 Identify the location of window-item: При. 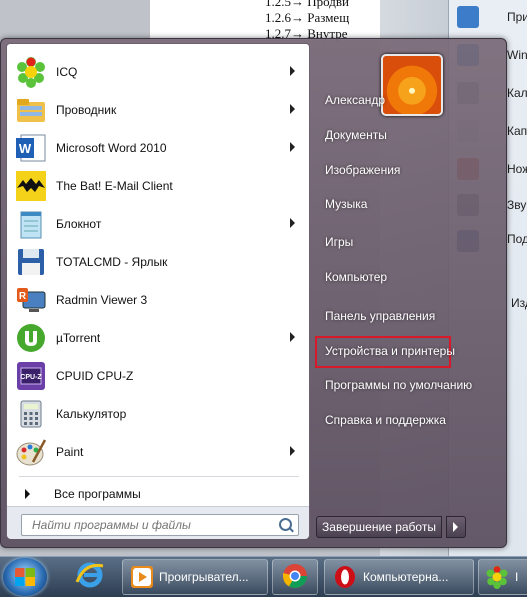
(517, 17).